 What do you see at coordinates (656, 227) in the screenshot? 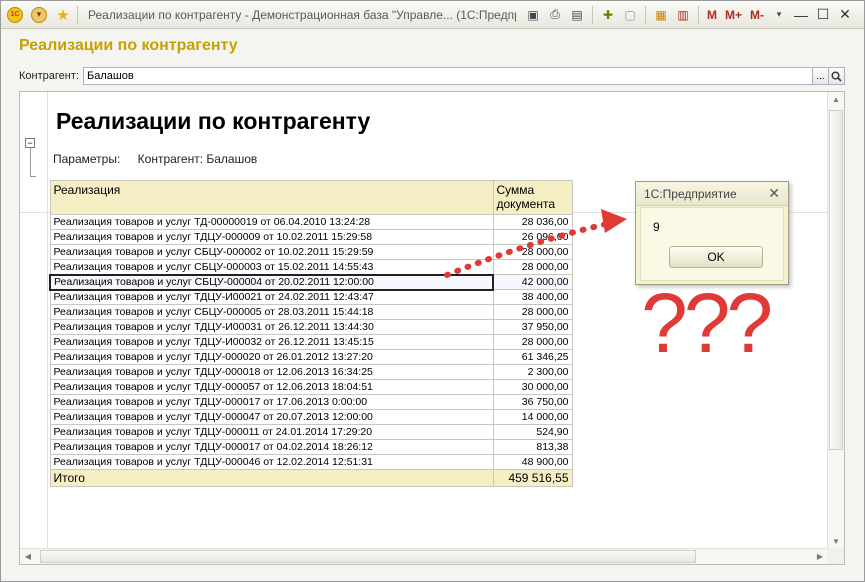
I see `dialog-message: 9` at bounding box center [656, 227].